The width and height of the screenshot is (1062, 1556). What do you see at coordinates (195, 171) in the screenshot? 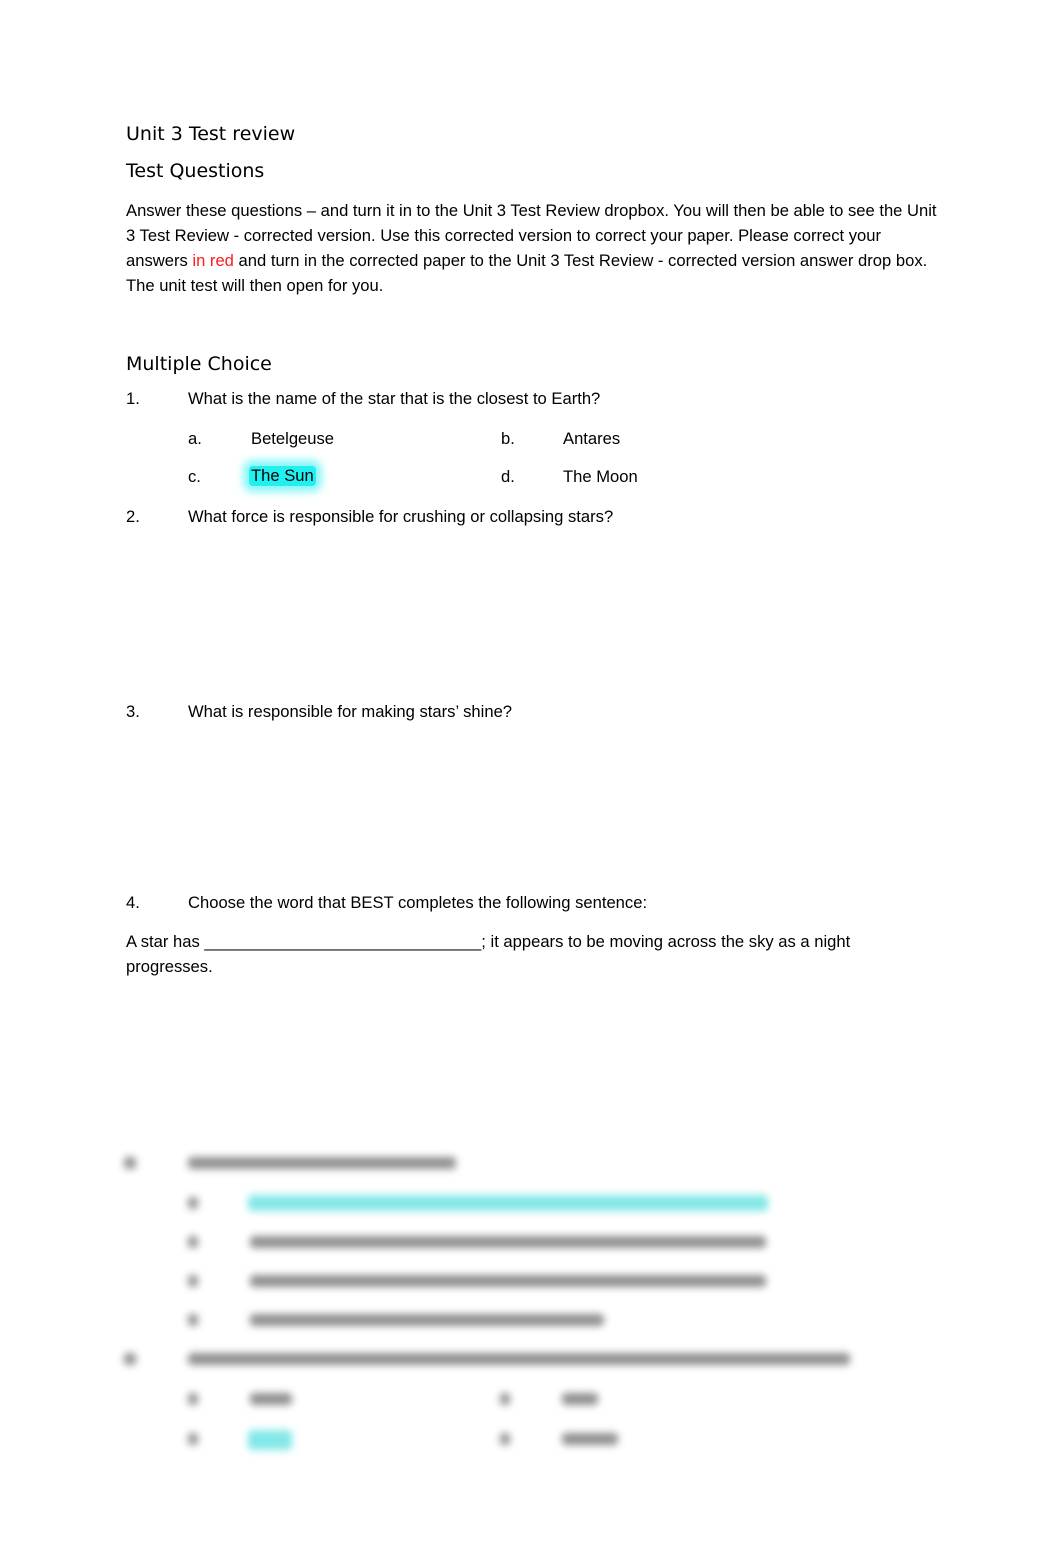
I see `document-subtitle: Test Questions` at bounding box center [195, 171].